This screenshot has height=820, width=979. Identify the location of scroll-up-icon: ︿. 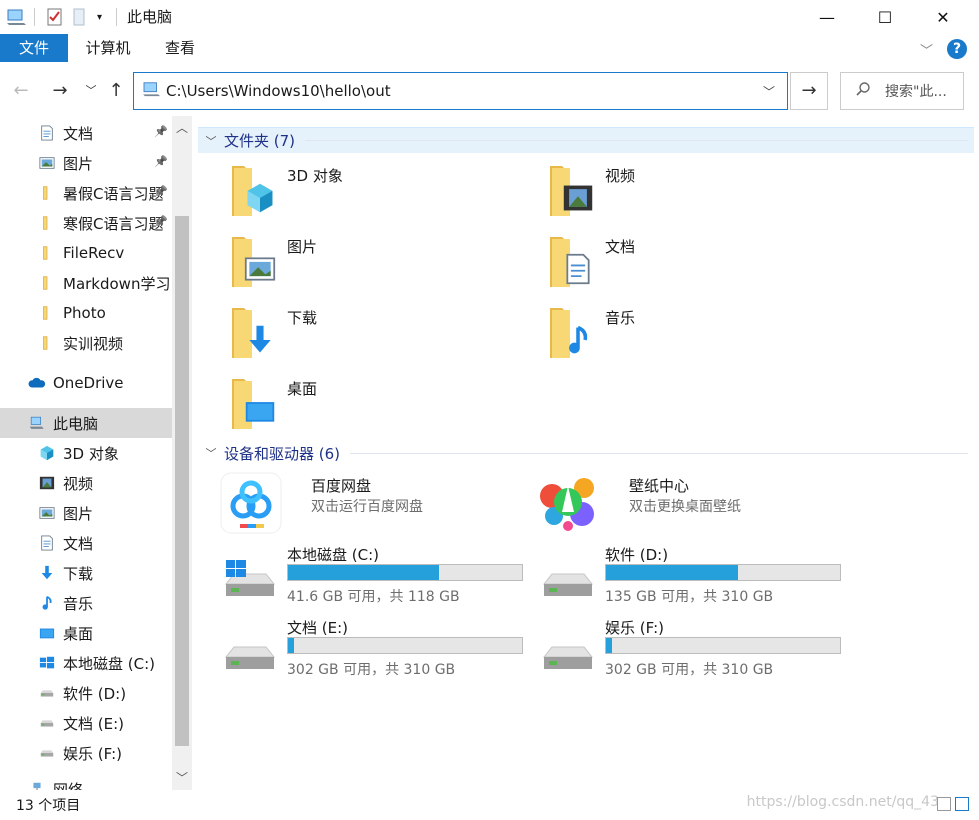
(182, 128).